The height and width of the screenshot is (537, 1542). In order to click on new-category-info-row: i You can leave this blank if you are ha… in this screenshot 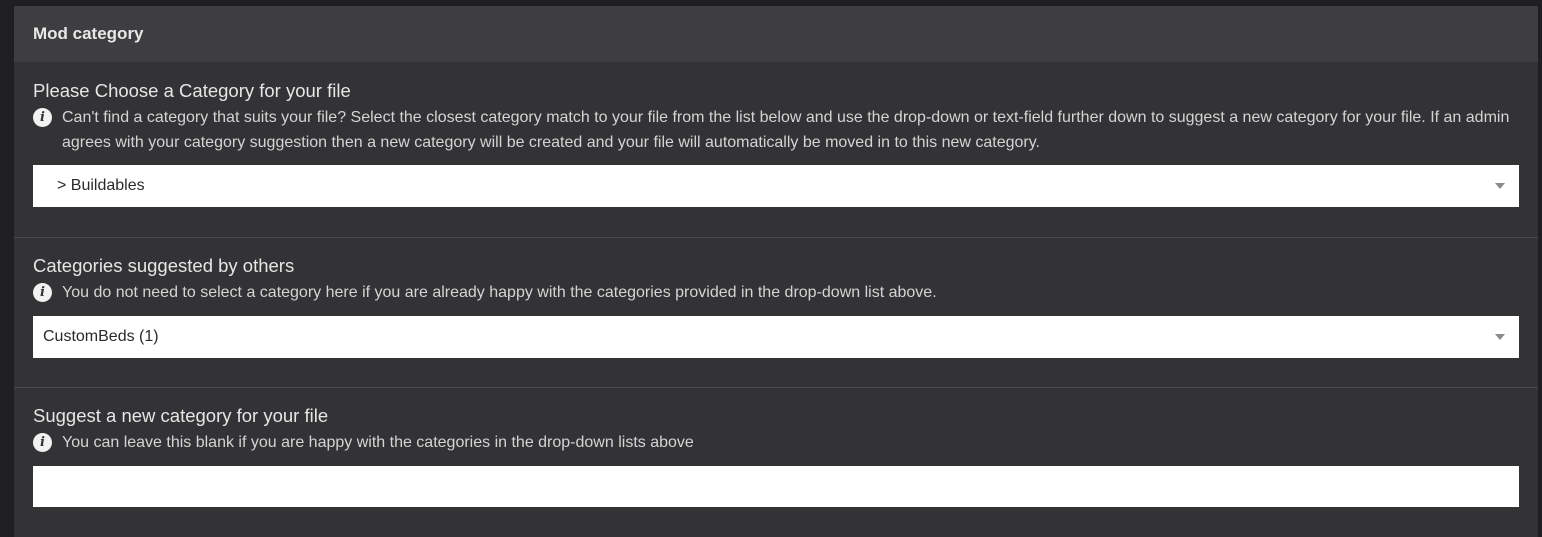, I will do `click(776, 442)`.